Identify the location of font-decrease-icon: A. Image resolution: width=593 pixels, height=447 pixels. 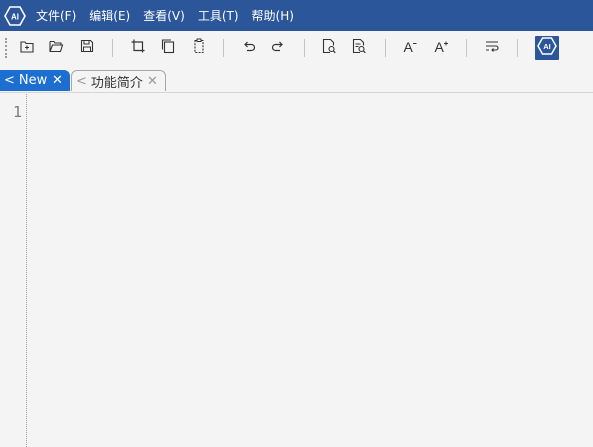
(410, 48).